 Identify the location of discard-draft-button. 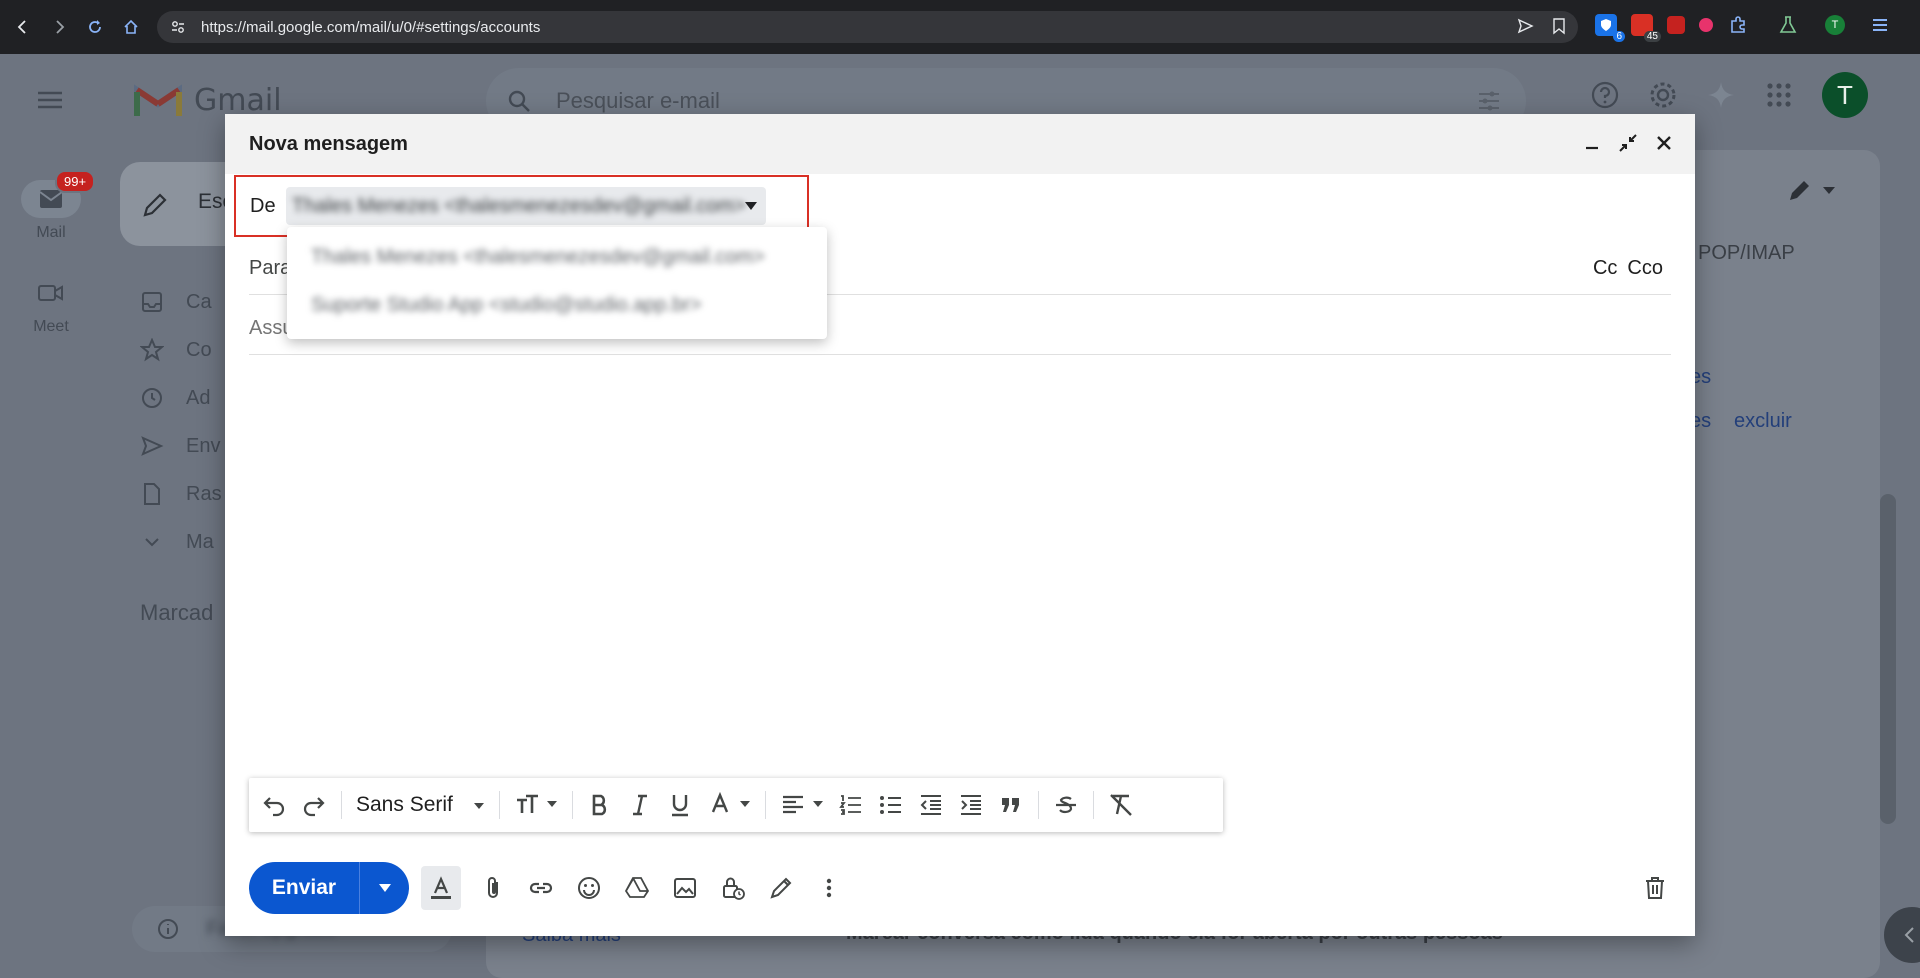
(1655, 888).